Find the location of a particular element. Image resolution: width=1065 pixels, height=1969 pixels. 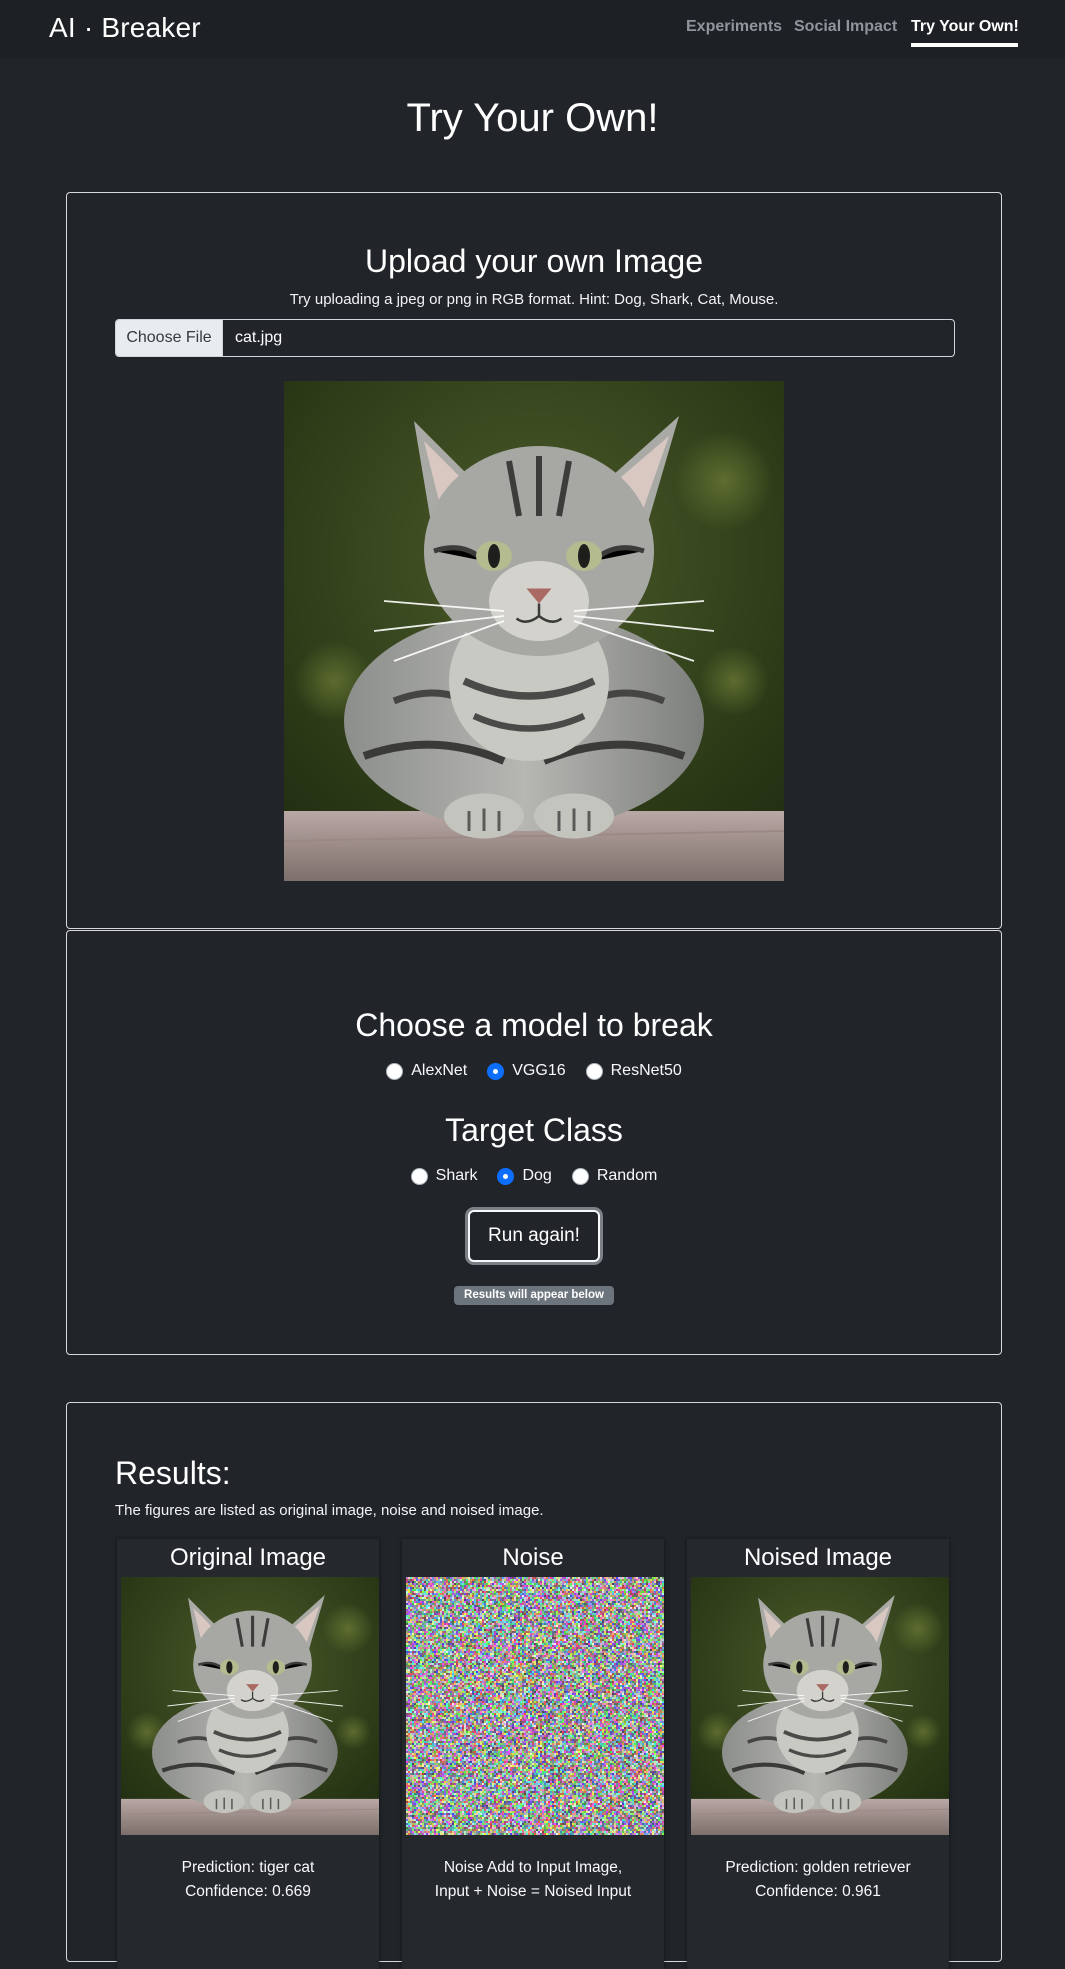

radio-label-dog: Dog is located at coordinates (537, 1175).